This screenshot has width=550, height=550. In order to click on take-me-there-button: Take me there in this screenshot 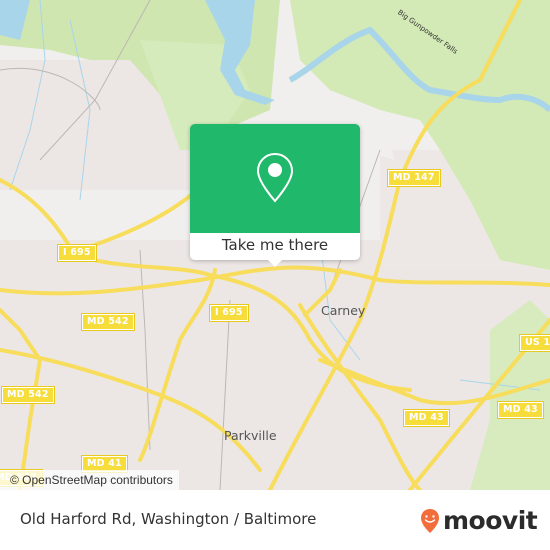, I will do `click(275, 246)`.